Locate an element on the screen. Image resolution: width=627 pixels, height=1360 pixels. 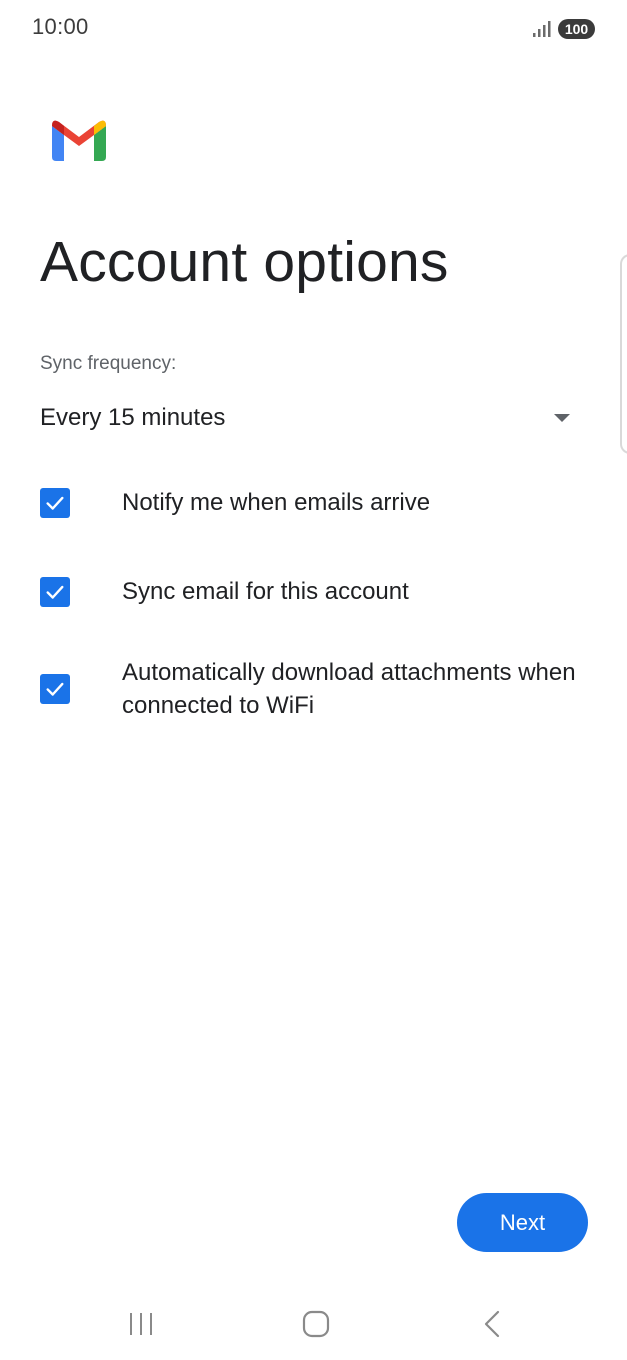
gmail-logo-icon is located at coordinates (79, 140).